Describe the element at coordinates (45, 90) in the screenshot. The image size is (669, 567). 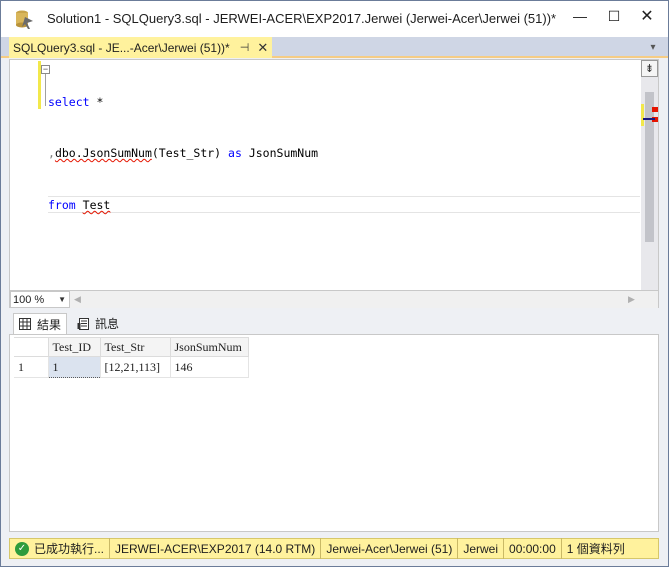
I see `outline-guide` at that location.